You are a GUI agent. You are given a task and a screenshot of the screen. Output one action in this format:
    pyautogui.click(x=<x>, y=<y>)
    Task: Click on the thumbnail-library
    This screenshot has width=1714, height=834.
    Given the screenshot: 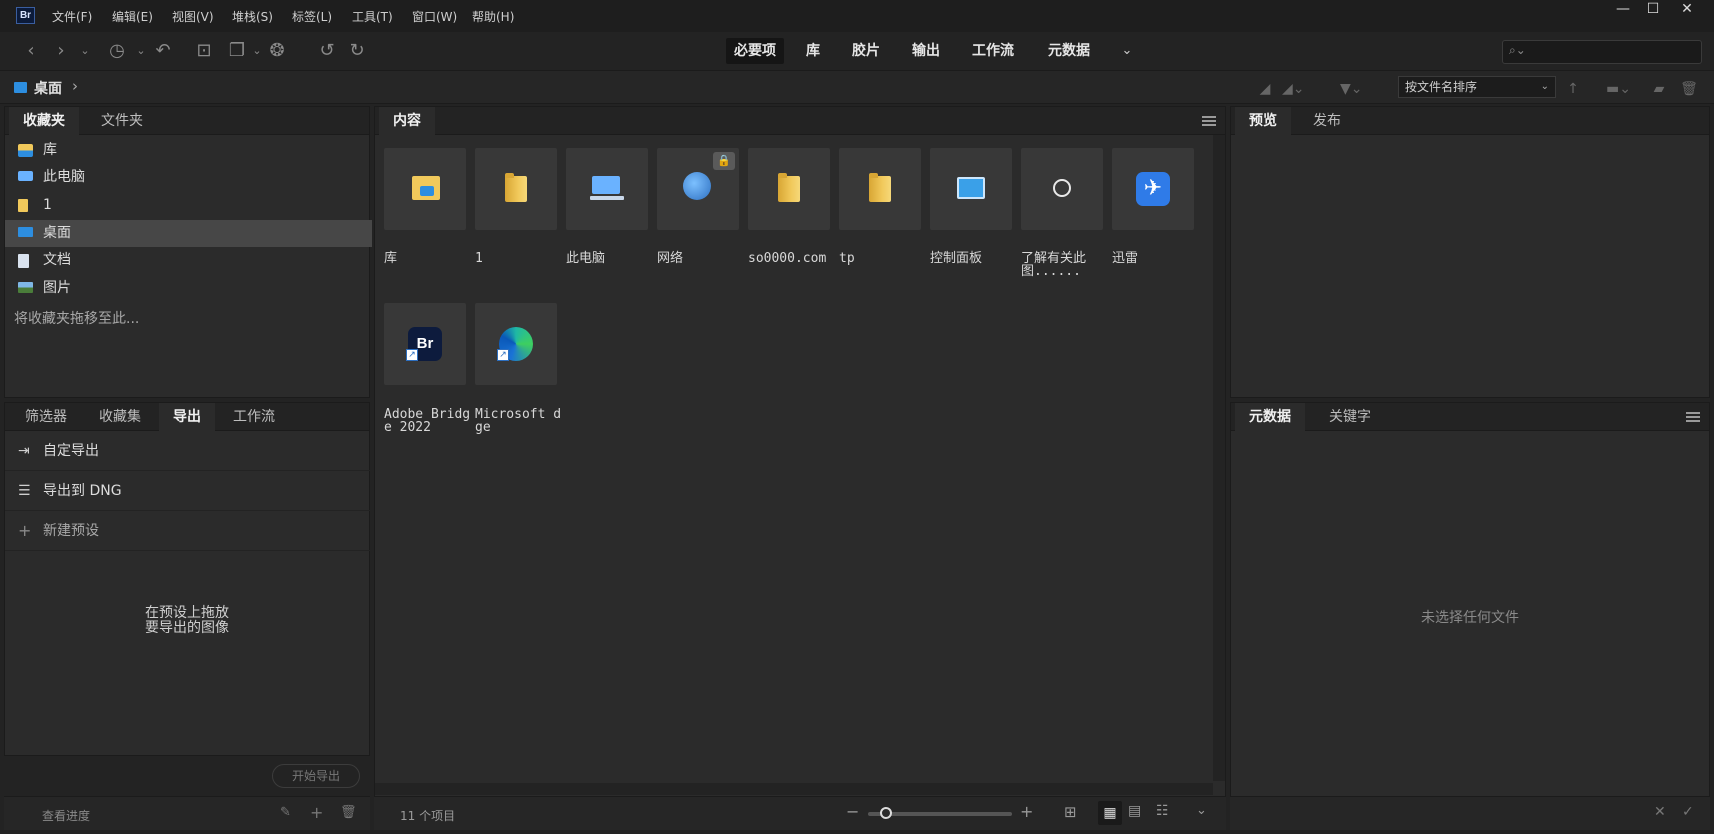 What is the action you would take?
    pyautogui.click(x=425, y=189)
    